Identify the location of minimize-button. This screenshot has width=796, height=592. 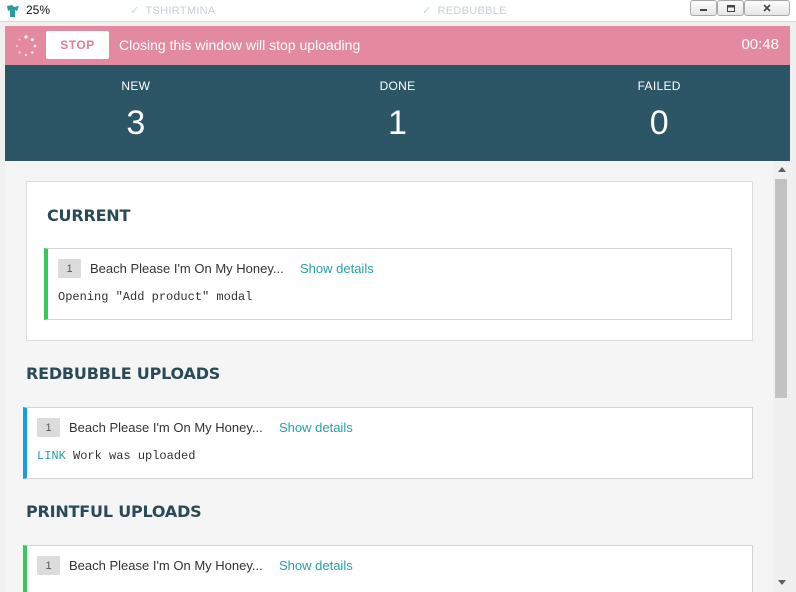
(703, 8).